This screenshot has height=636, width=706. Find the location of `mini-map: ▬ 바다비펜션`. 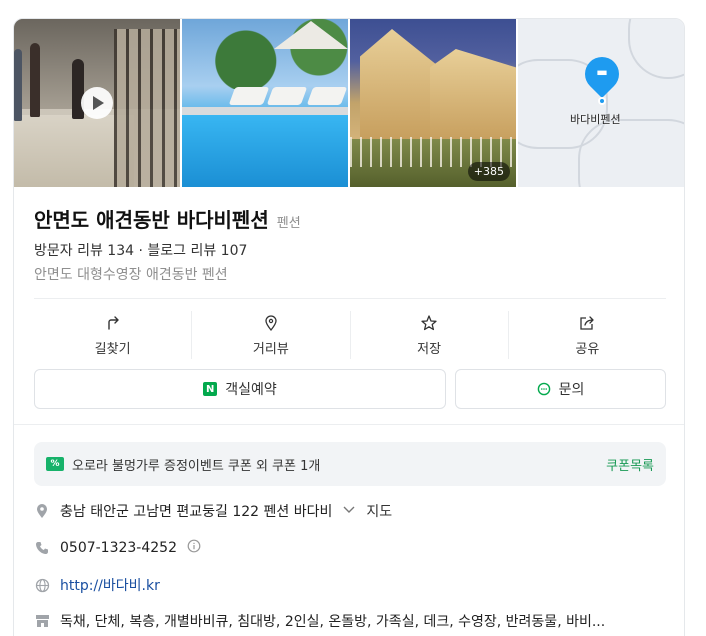

mini-map: ▬ 바다비펜션 is located at coordinates (601, 103).